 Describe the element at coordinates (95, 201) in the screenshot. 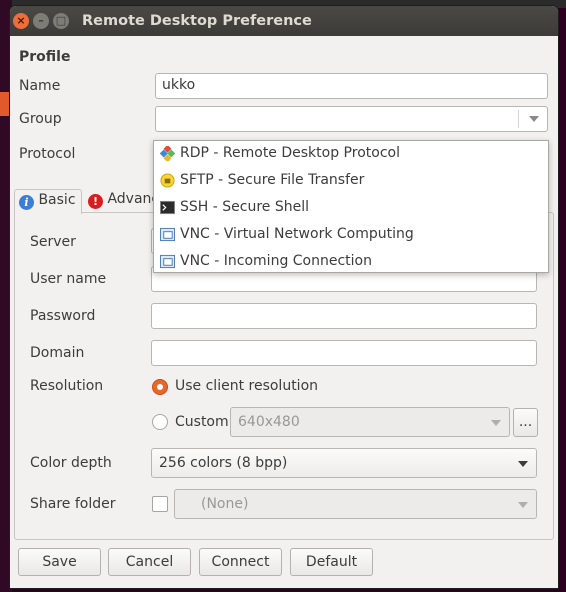

I see `error-icon: !` at that location.